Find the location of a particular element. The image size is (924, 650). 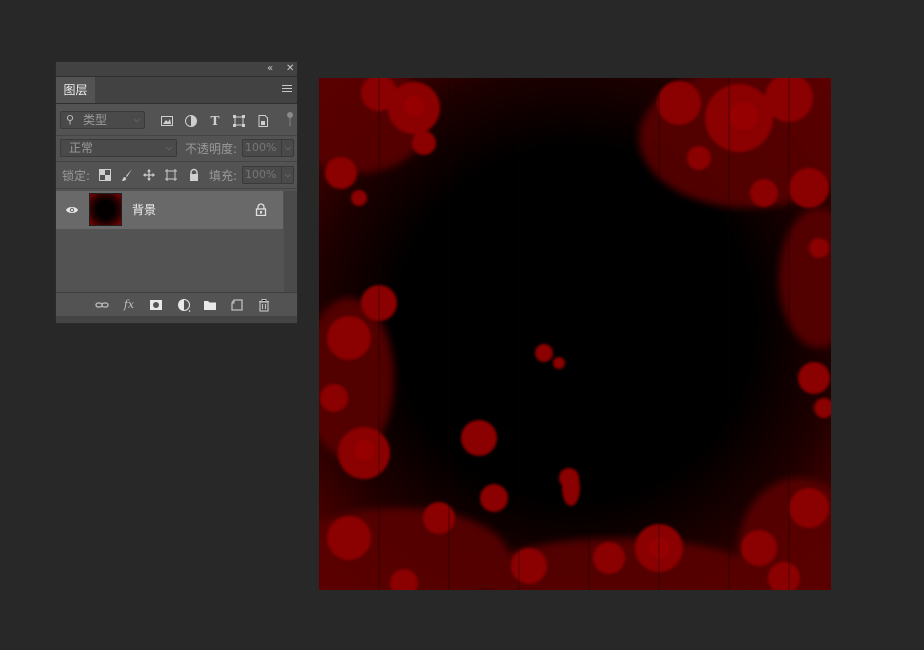

opacity-field: 100% ⌵ is located at coordinates (268, 148).